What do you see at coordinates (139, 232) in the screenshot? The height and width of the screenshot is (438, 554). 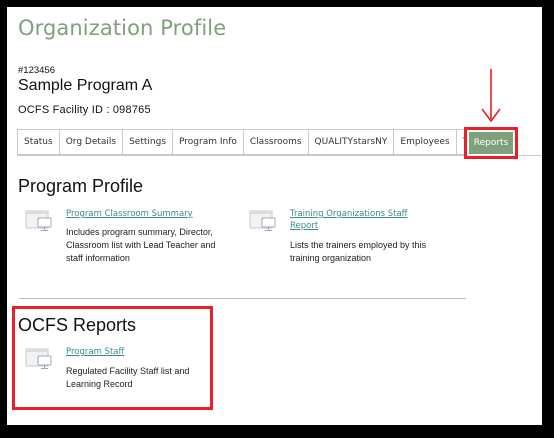 I see `desc-line: Includes program summary, Director,` at bounding box center [139, 232].